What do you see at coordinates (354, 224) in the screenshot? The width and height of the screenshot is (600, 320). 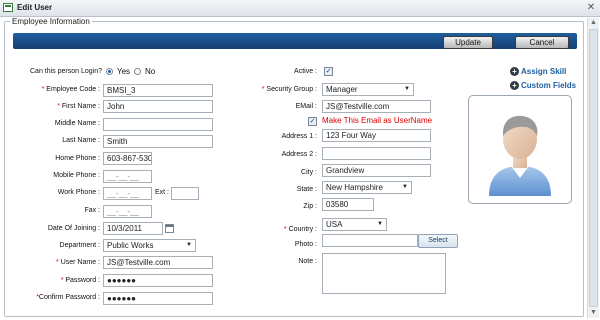 I see `country-select: USA ▼` at bounding box center [354, 224].